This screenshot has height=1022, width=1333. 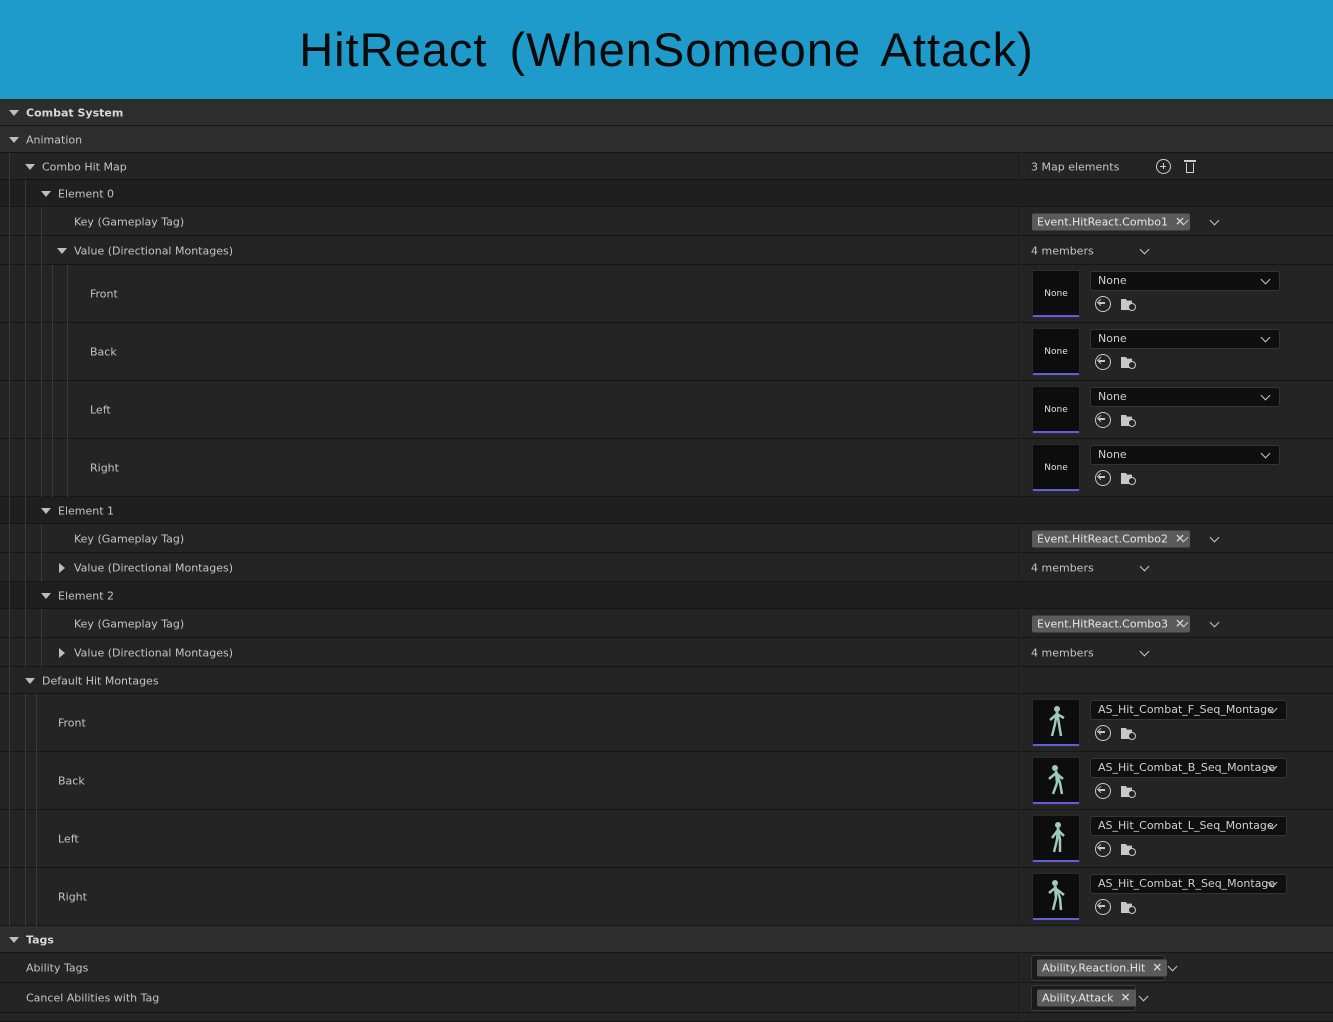 What do you see at coordinates (666, 193) in the screenshot?
I see `map-element-0: Element 0` at bounding box center [666, 193].